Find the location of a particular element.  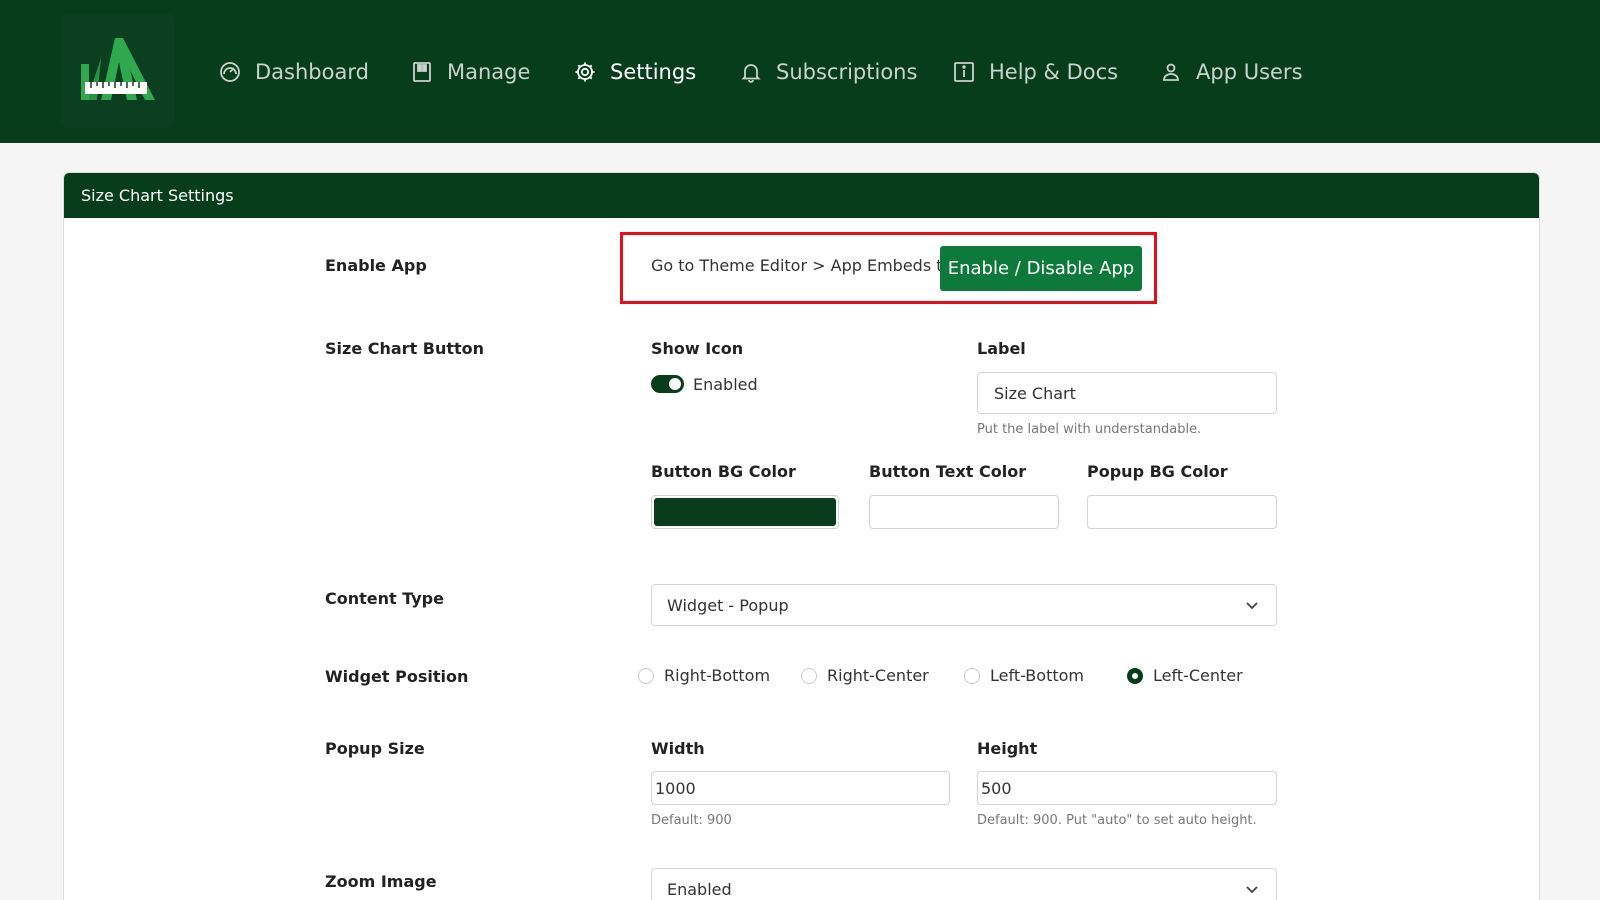

app-logo is located at coordinates (118, 71).